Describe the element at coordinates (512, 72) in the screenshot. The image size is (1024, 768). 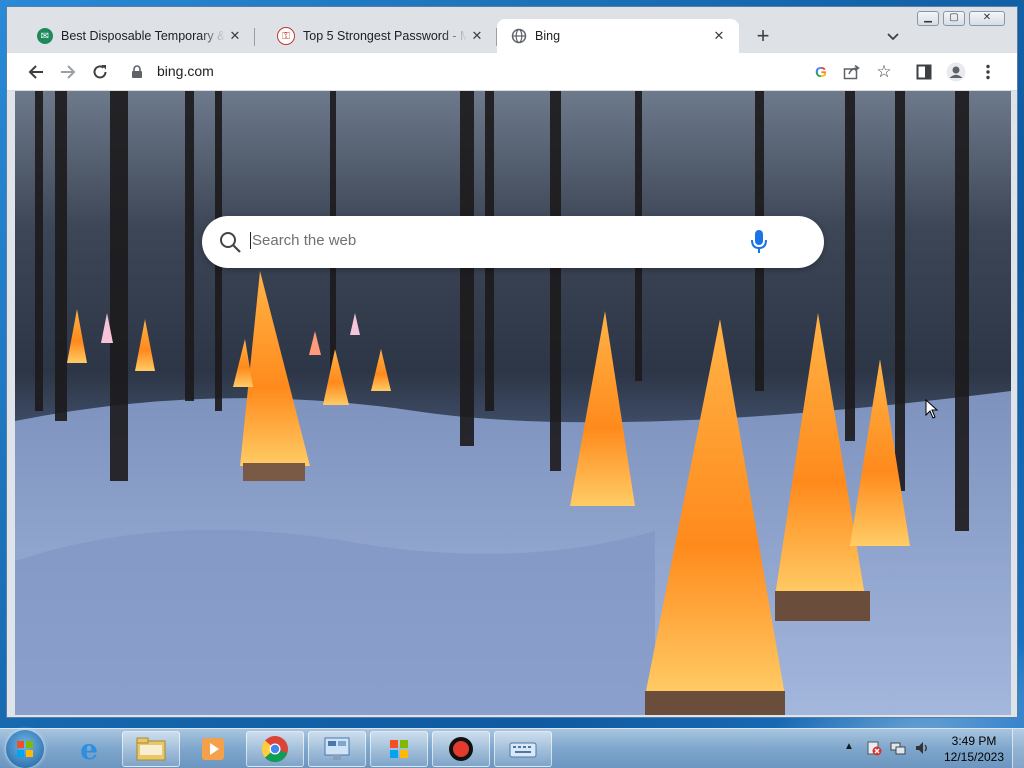
I see `toolbar: bing.com G ☆` at that location.